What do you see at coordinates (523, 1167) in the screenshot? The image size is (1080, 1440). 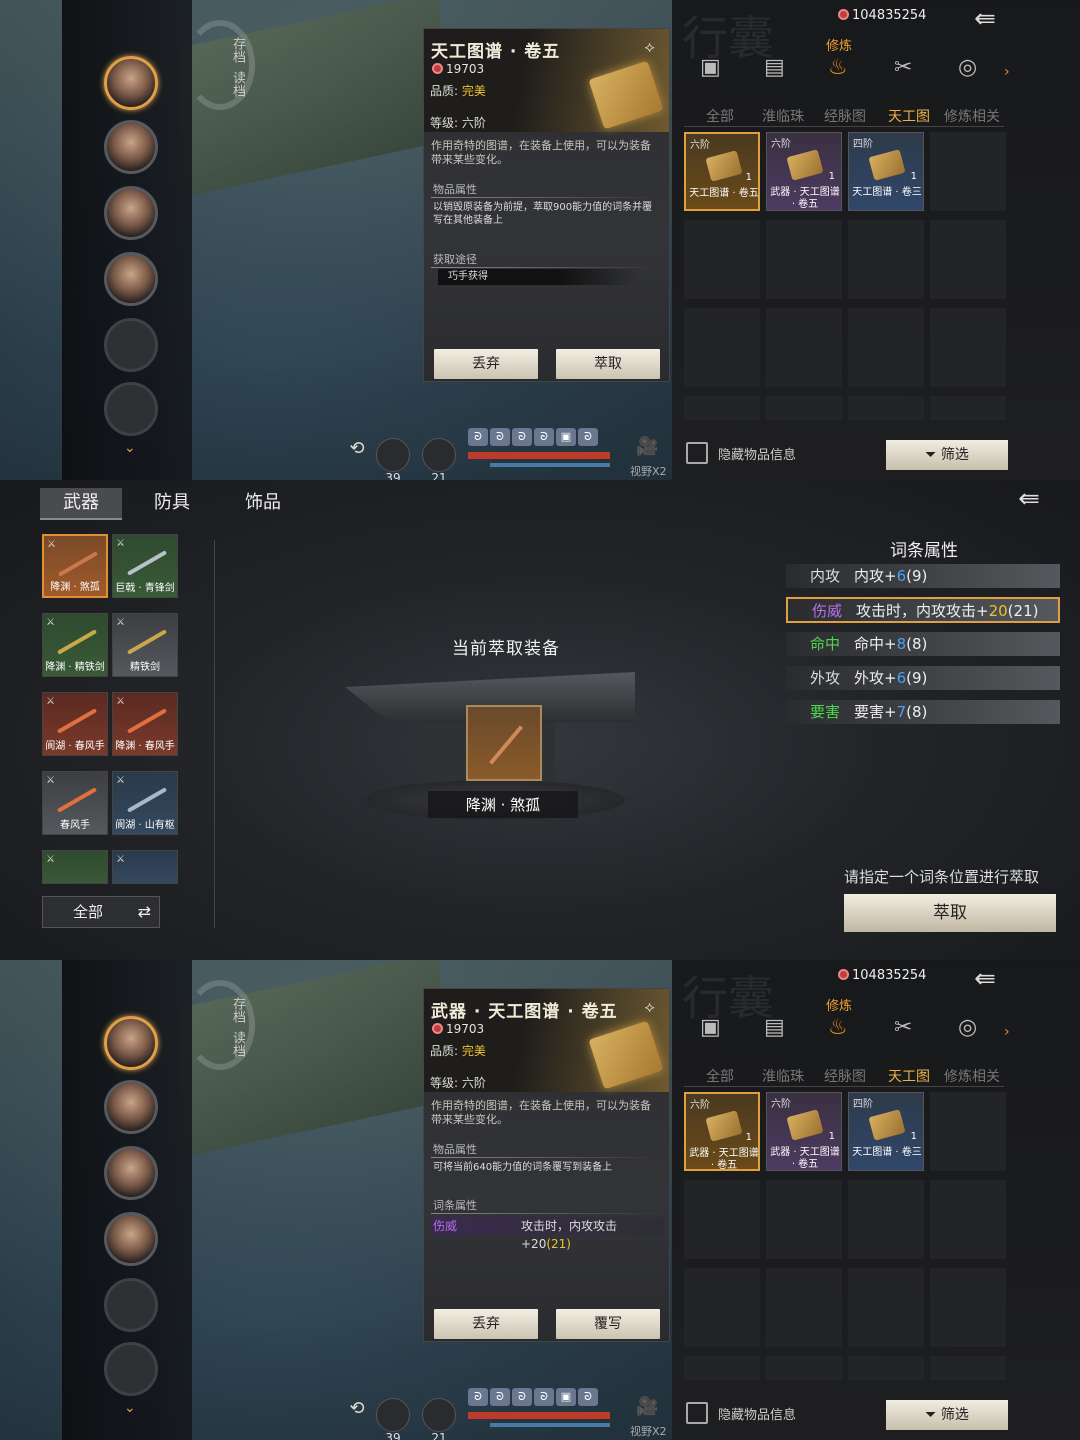 I see `item-attr-text: 可将当前640能力值的词条覆写到装备上` at bounding box center [523, 1167].